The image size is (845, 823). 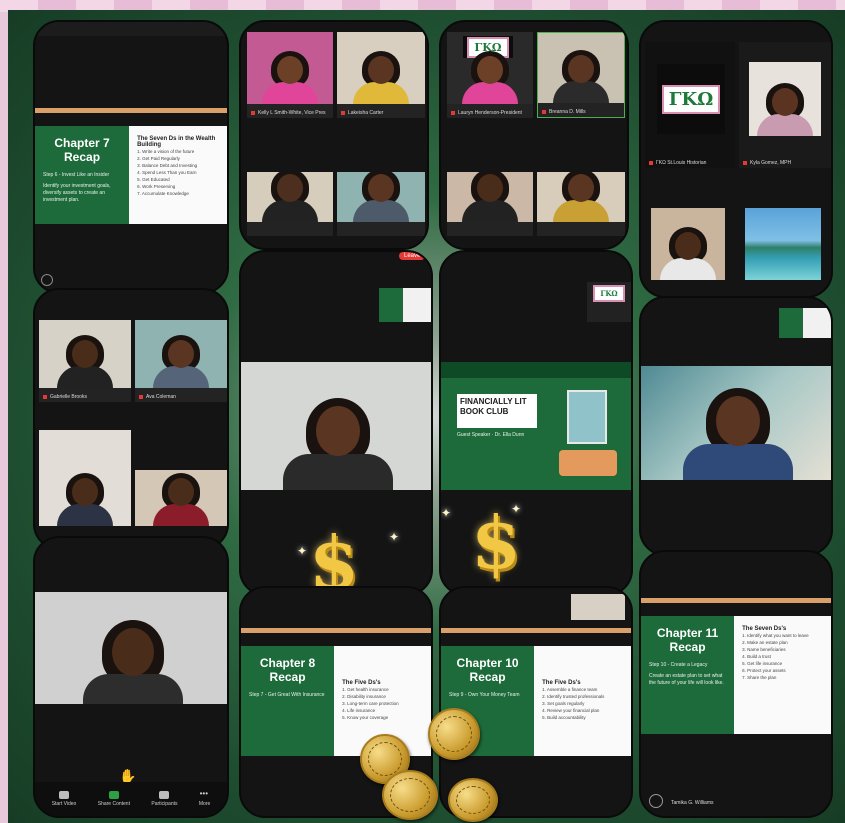 I want to click on slide-item: 7. Accumulate Knowledge, so click(x=163, y=193).